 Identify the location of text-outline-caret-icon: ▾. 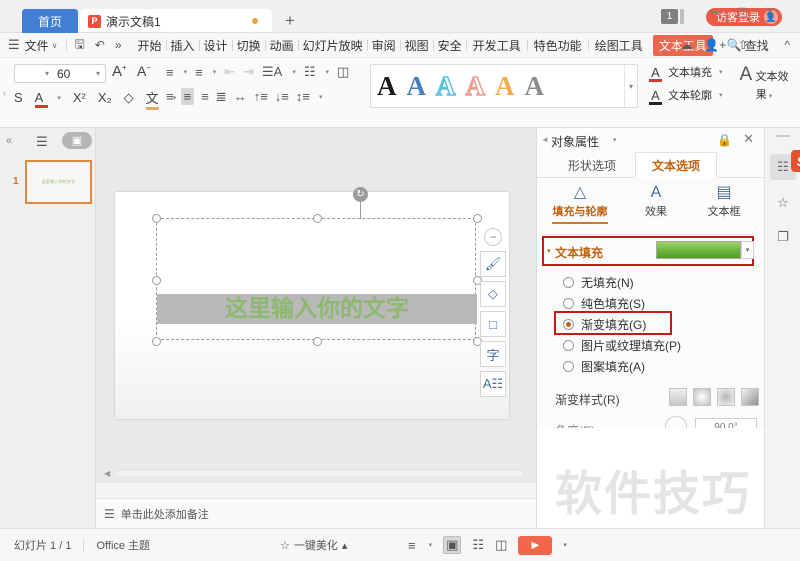
(721, 95).